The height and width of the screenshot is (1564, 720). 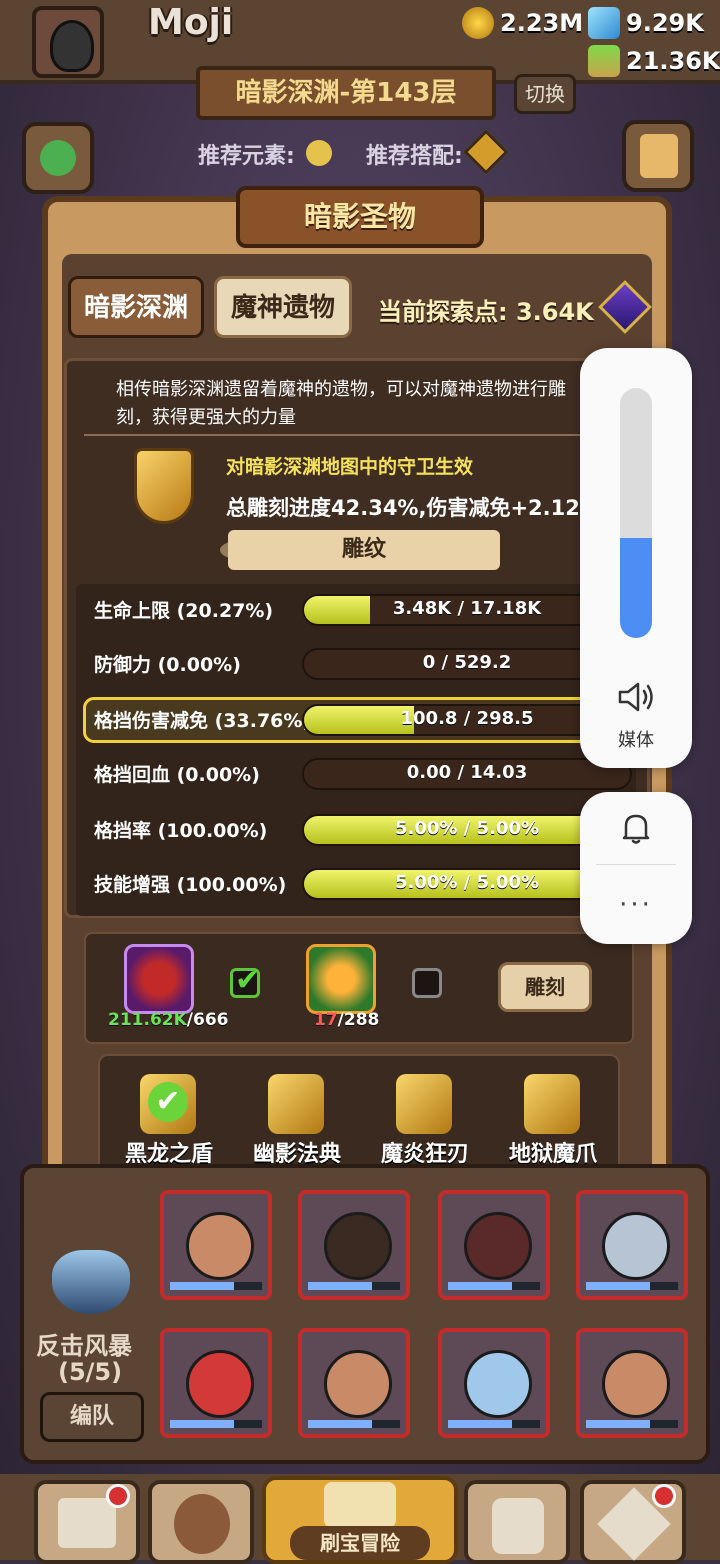 I want to click on golden-shield-icon, so click(x=164, y=486).